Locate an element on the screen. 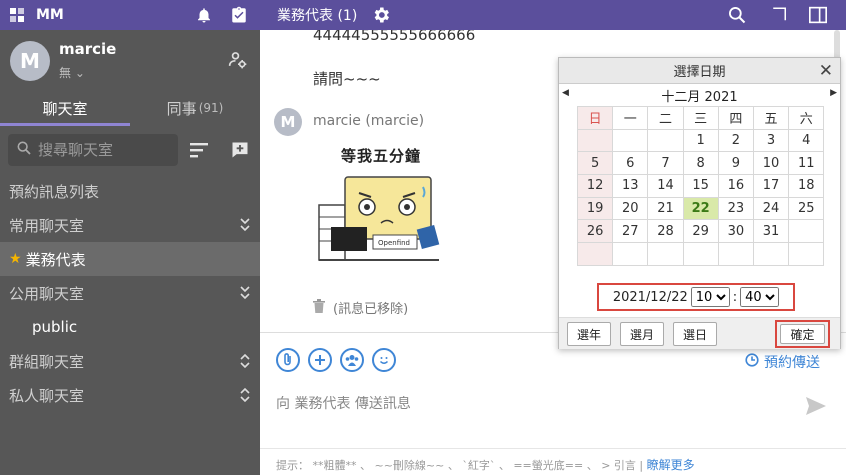  next-month-icon: ▶ is located at coordinates (833, 93).